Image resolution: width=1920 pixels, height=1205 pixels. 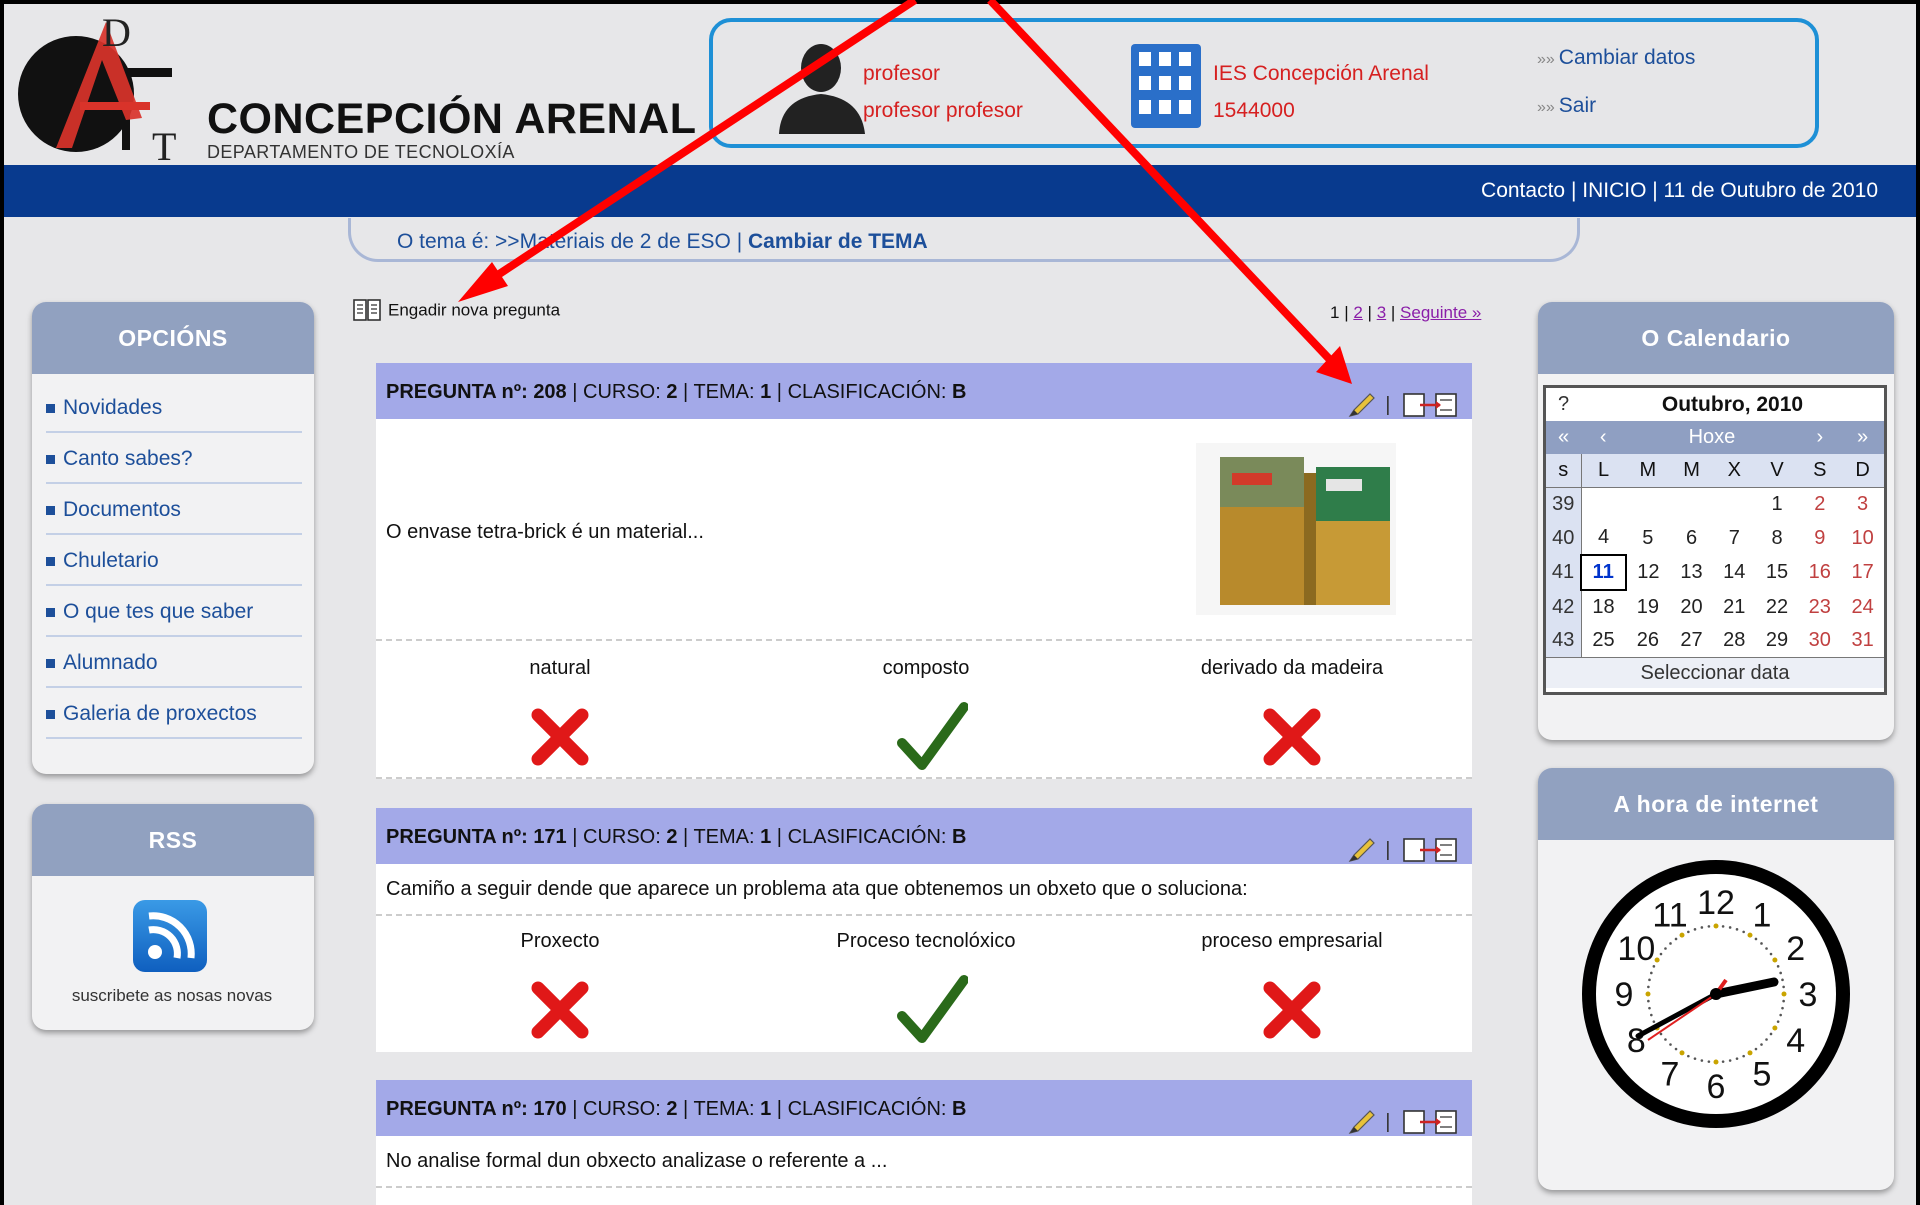 What do you see at coordinates (1603, 505) in the screenshot?
I see `calendar-empty-cell` at bounding box center [1603, 505].